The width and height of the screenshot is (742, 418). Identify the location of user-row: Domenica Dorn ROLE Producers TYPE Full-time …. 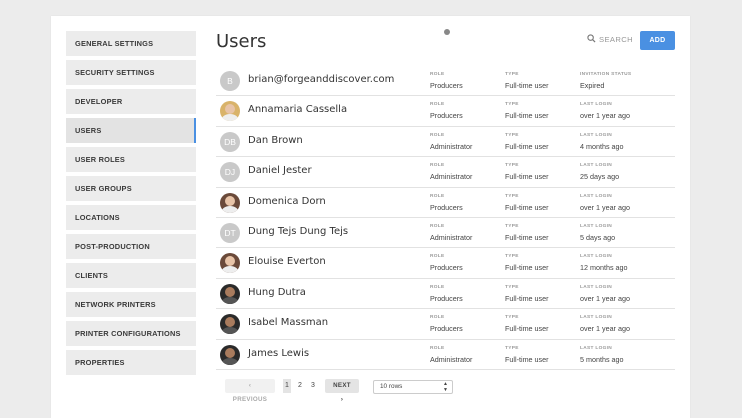
(445, 203).